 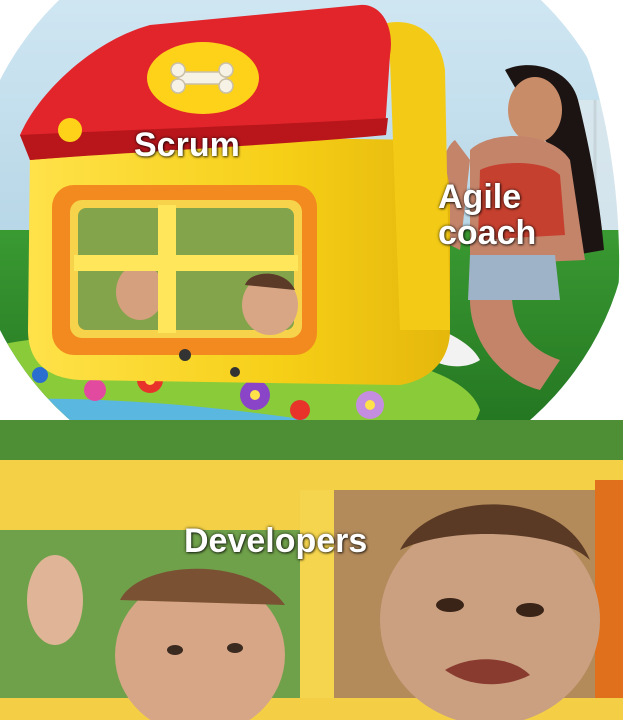 I want to click on right-baby, so click(x=490, y=612).